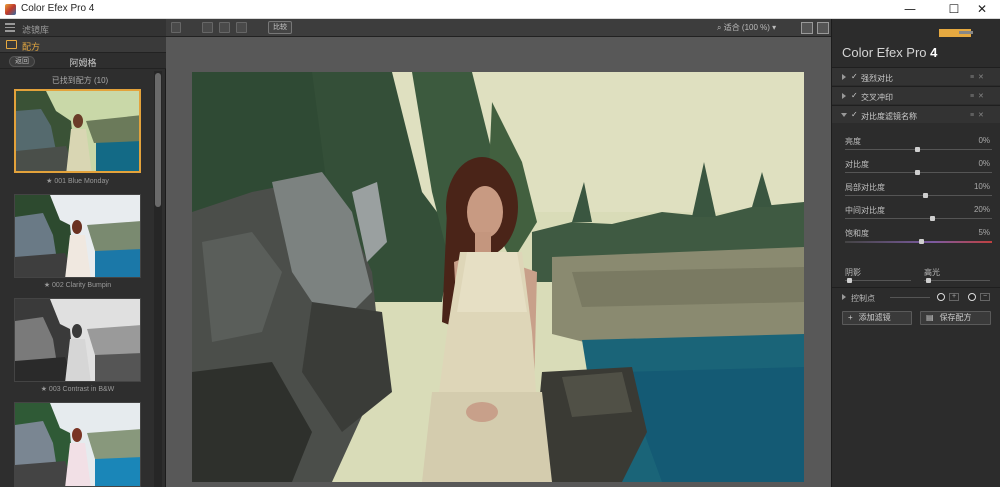 The image size is (1000, 487). I want to click on filter-name: 强烈对比, so click(877, 78).